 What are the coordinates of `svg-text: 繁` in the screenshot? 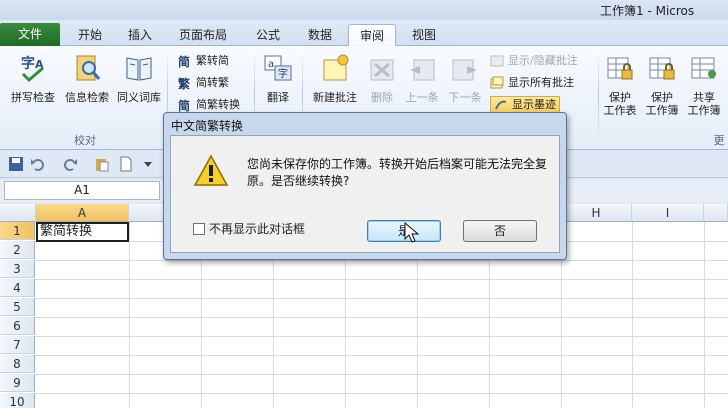 It's located at (184, 83).